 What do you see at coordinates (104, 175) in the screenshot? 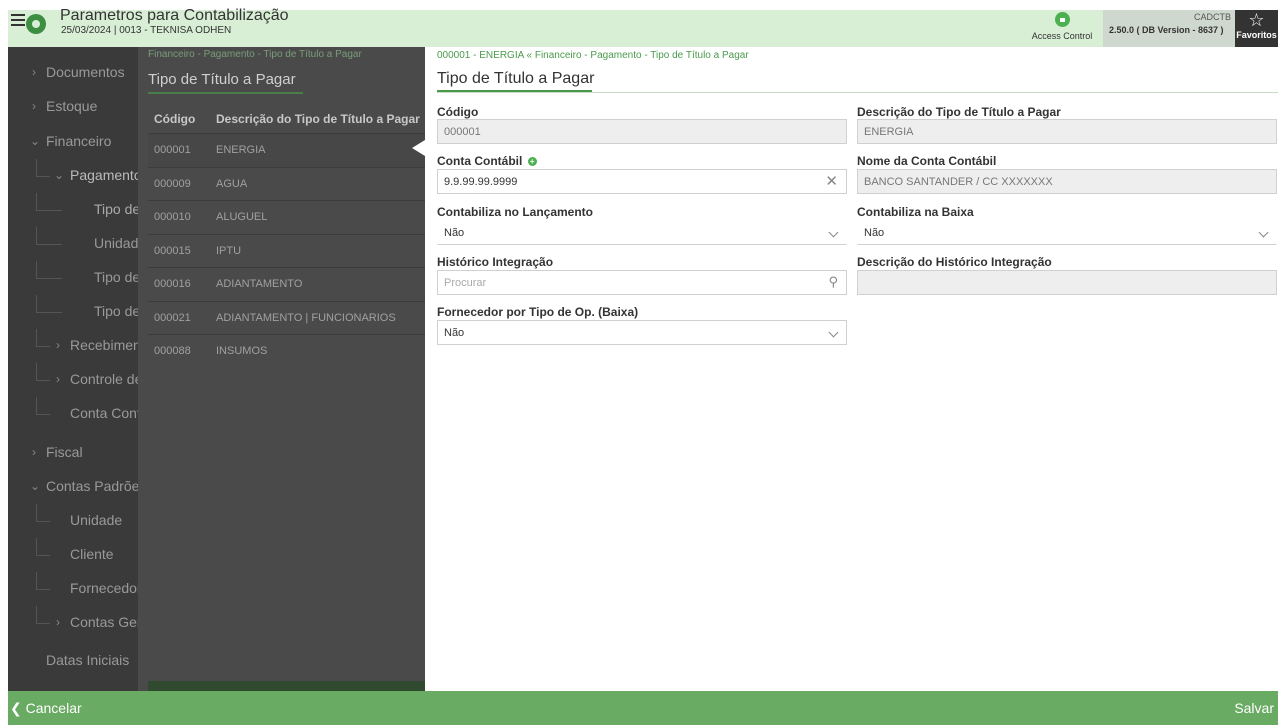
I see `sidebar-item-label: Pagamento` at bounding box center [104, 175].